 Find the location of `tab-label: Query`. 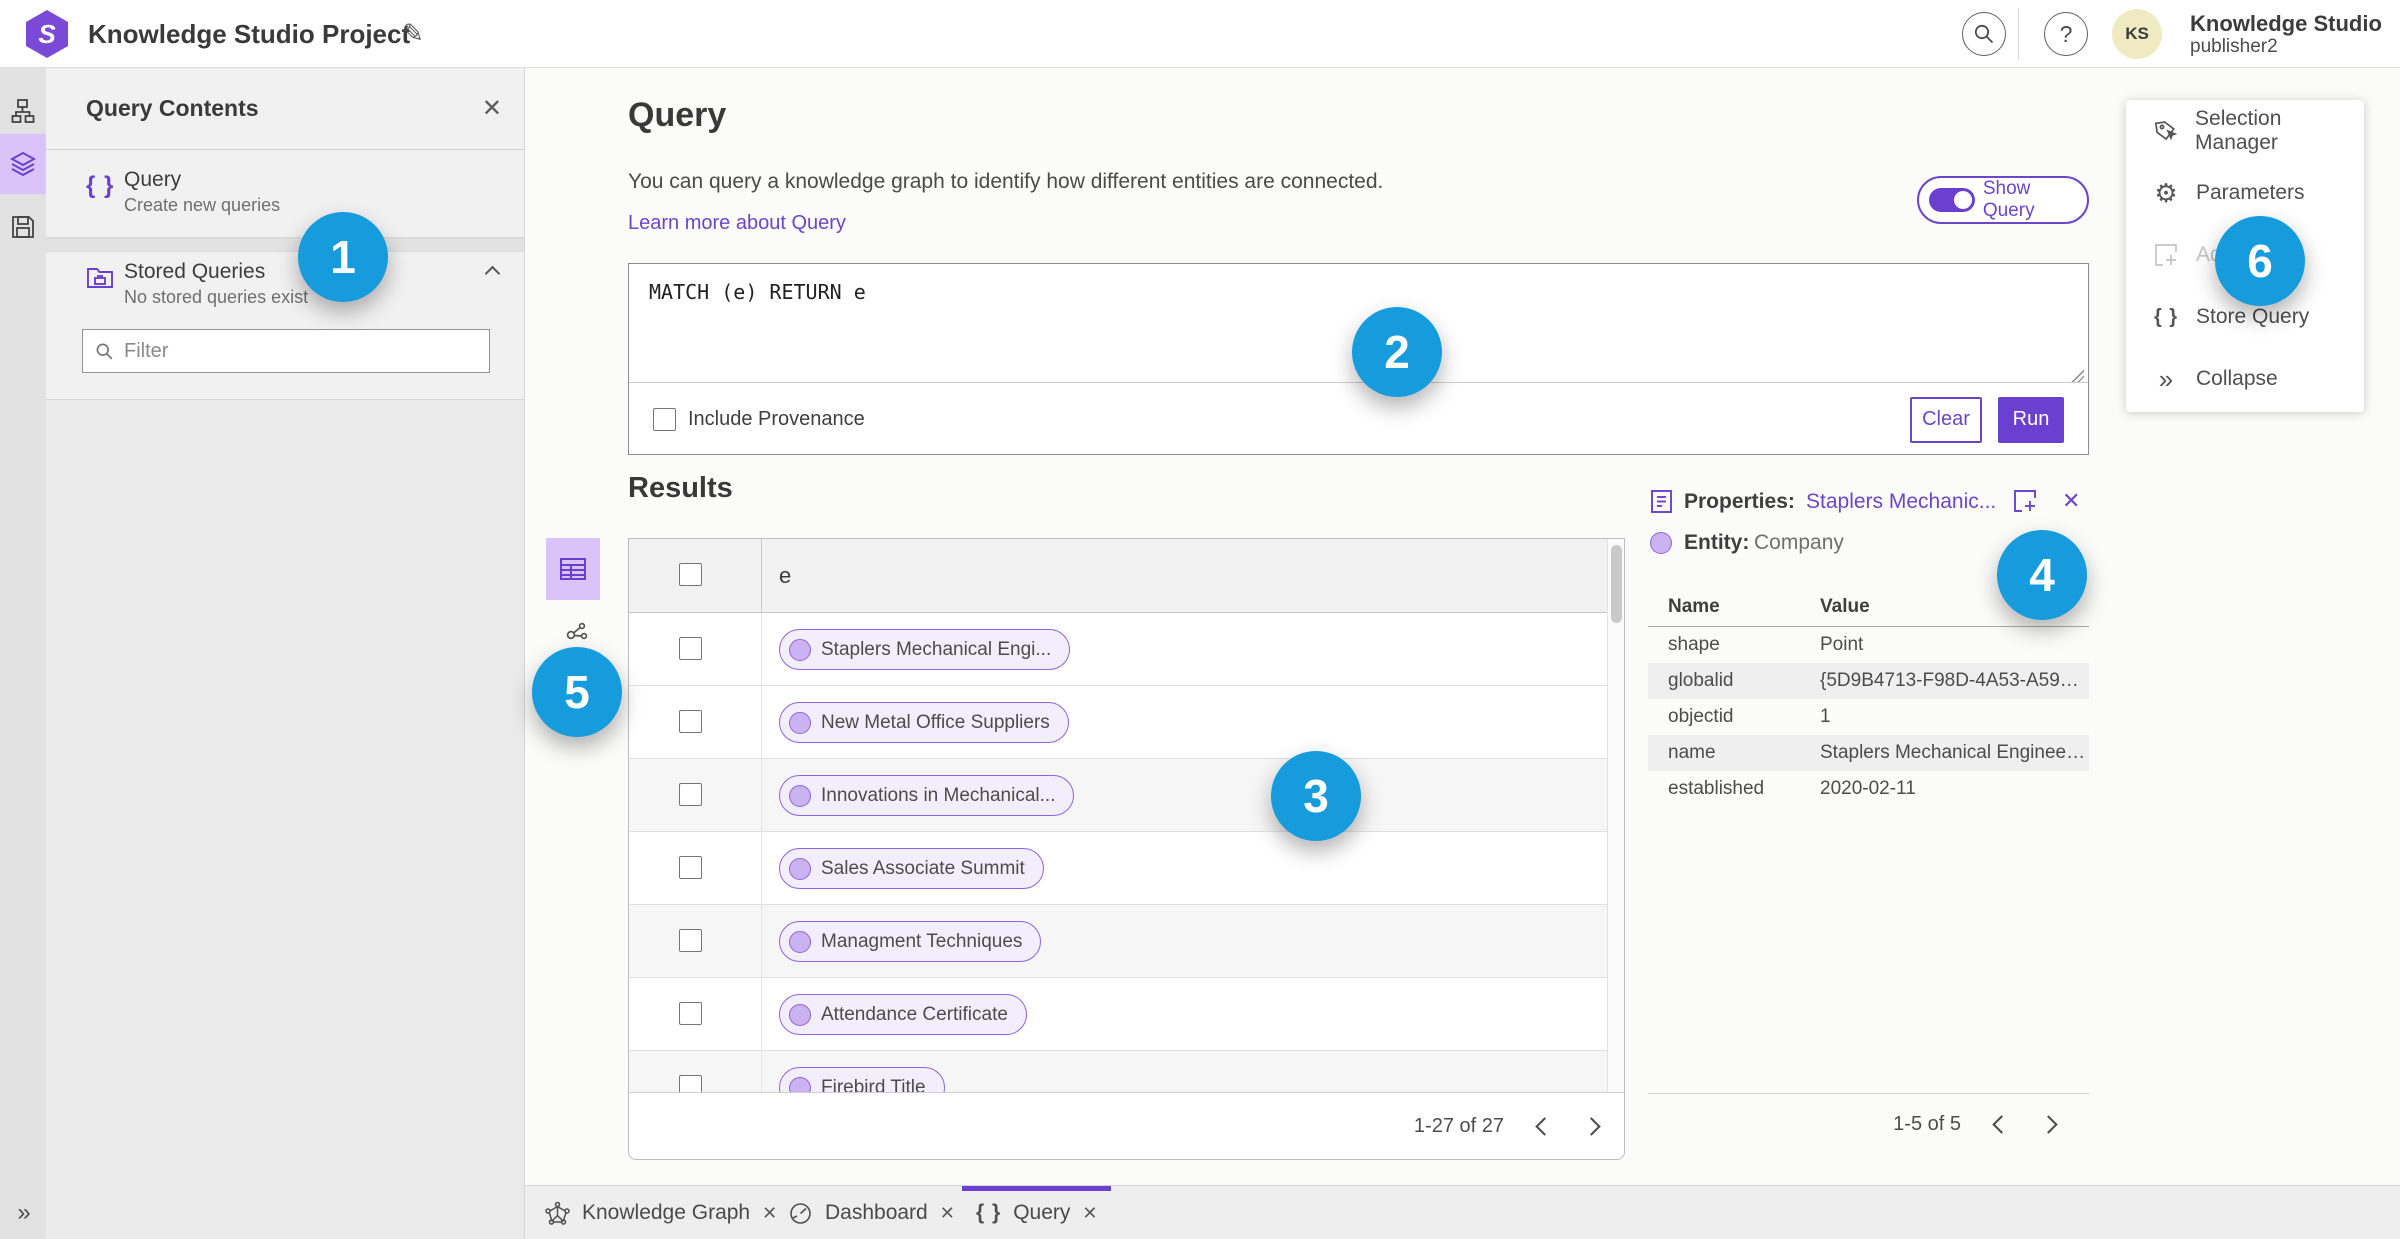

tab-label: Query is located at coordinates (1042, 1212).